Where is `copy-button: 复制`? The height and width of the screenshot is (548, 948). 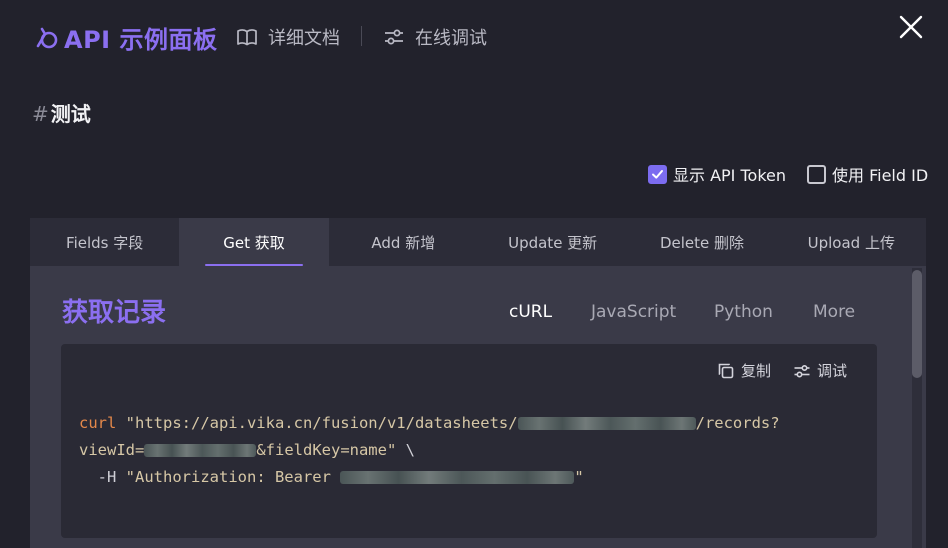 copy-button: 复制 is located at coordinates (744, 370).